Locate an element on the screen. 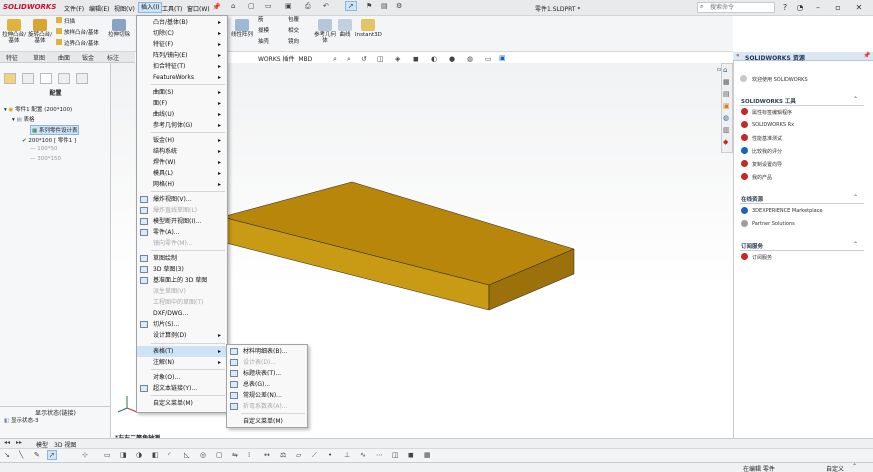 The height and width of the screenshot is (472, 873). select-icon: ➚ is located at coordinates (351, 6).